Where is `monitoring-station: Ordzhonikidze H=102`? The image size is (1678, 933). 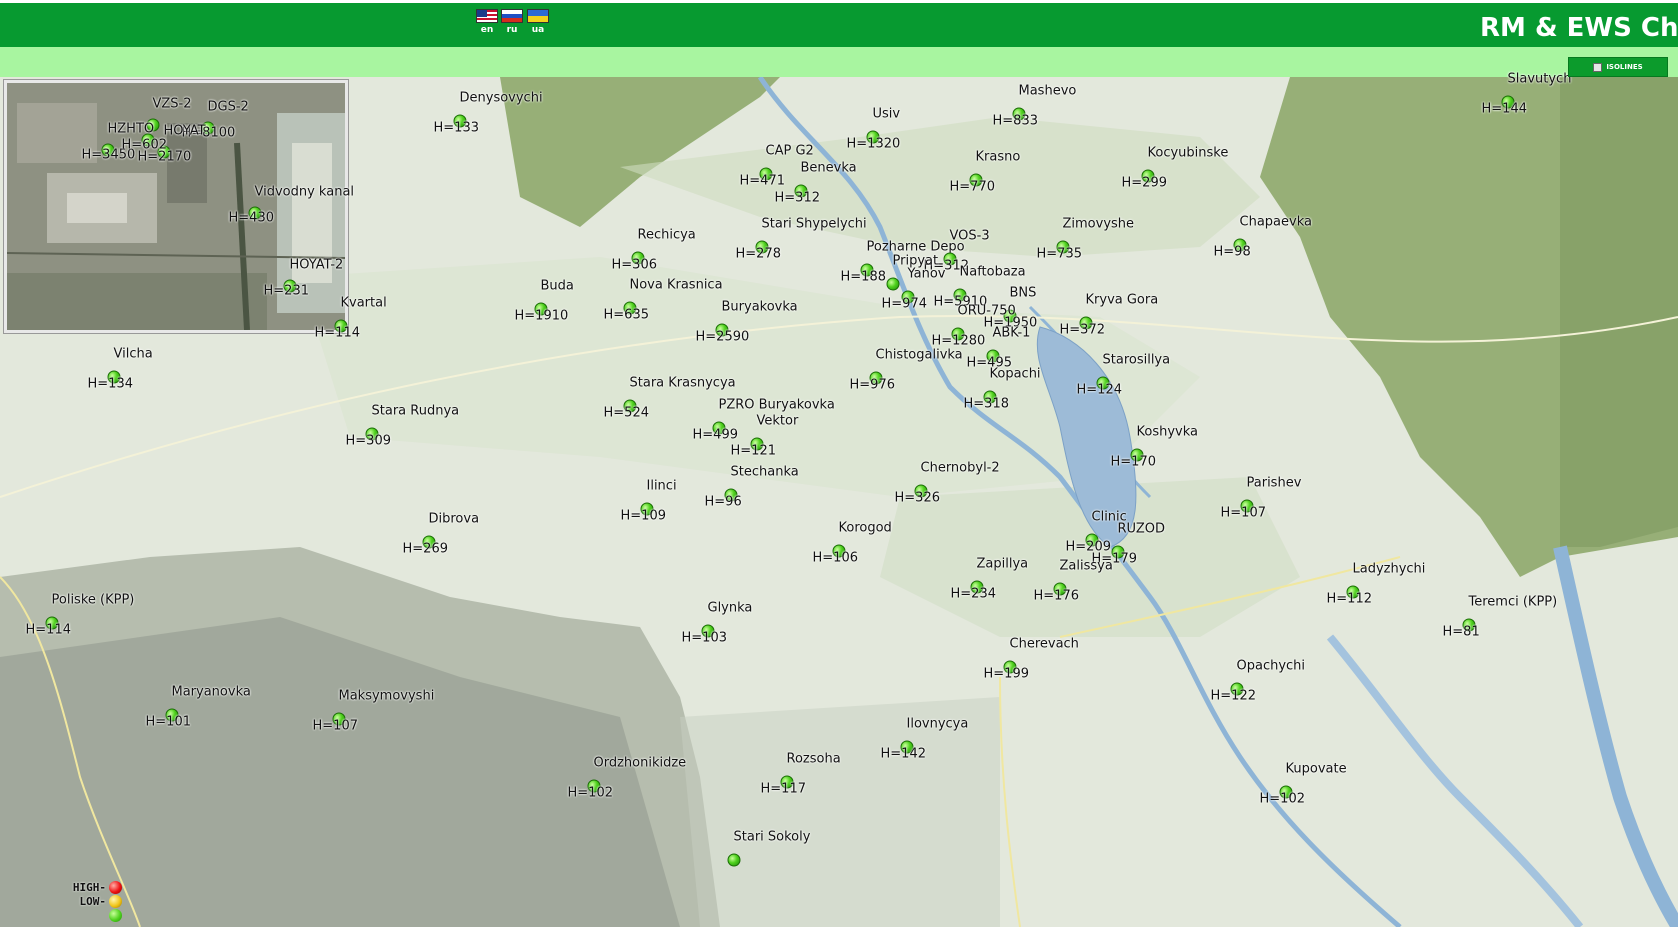
monitoring-station: Ordzhonikidze H=102 is located at coordinates (627, 778).